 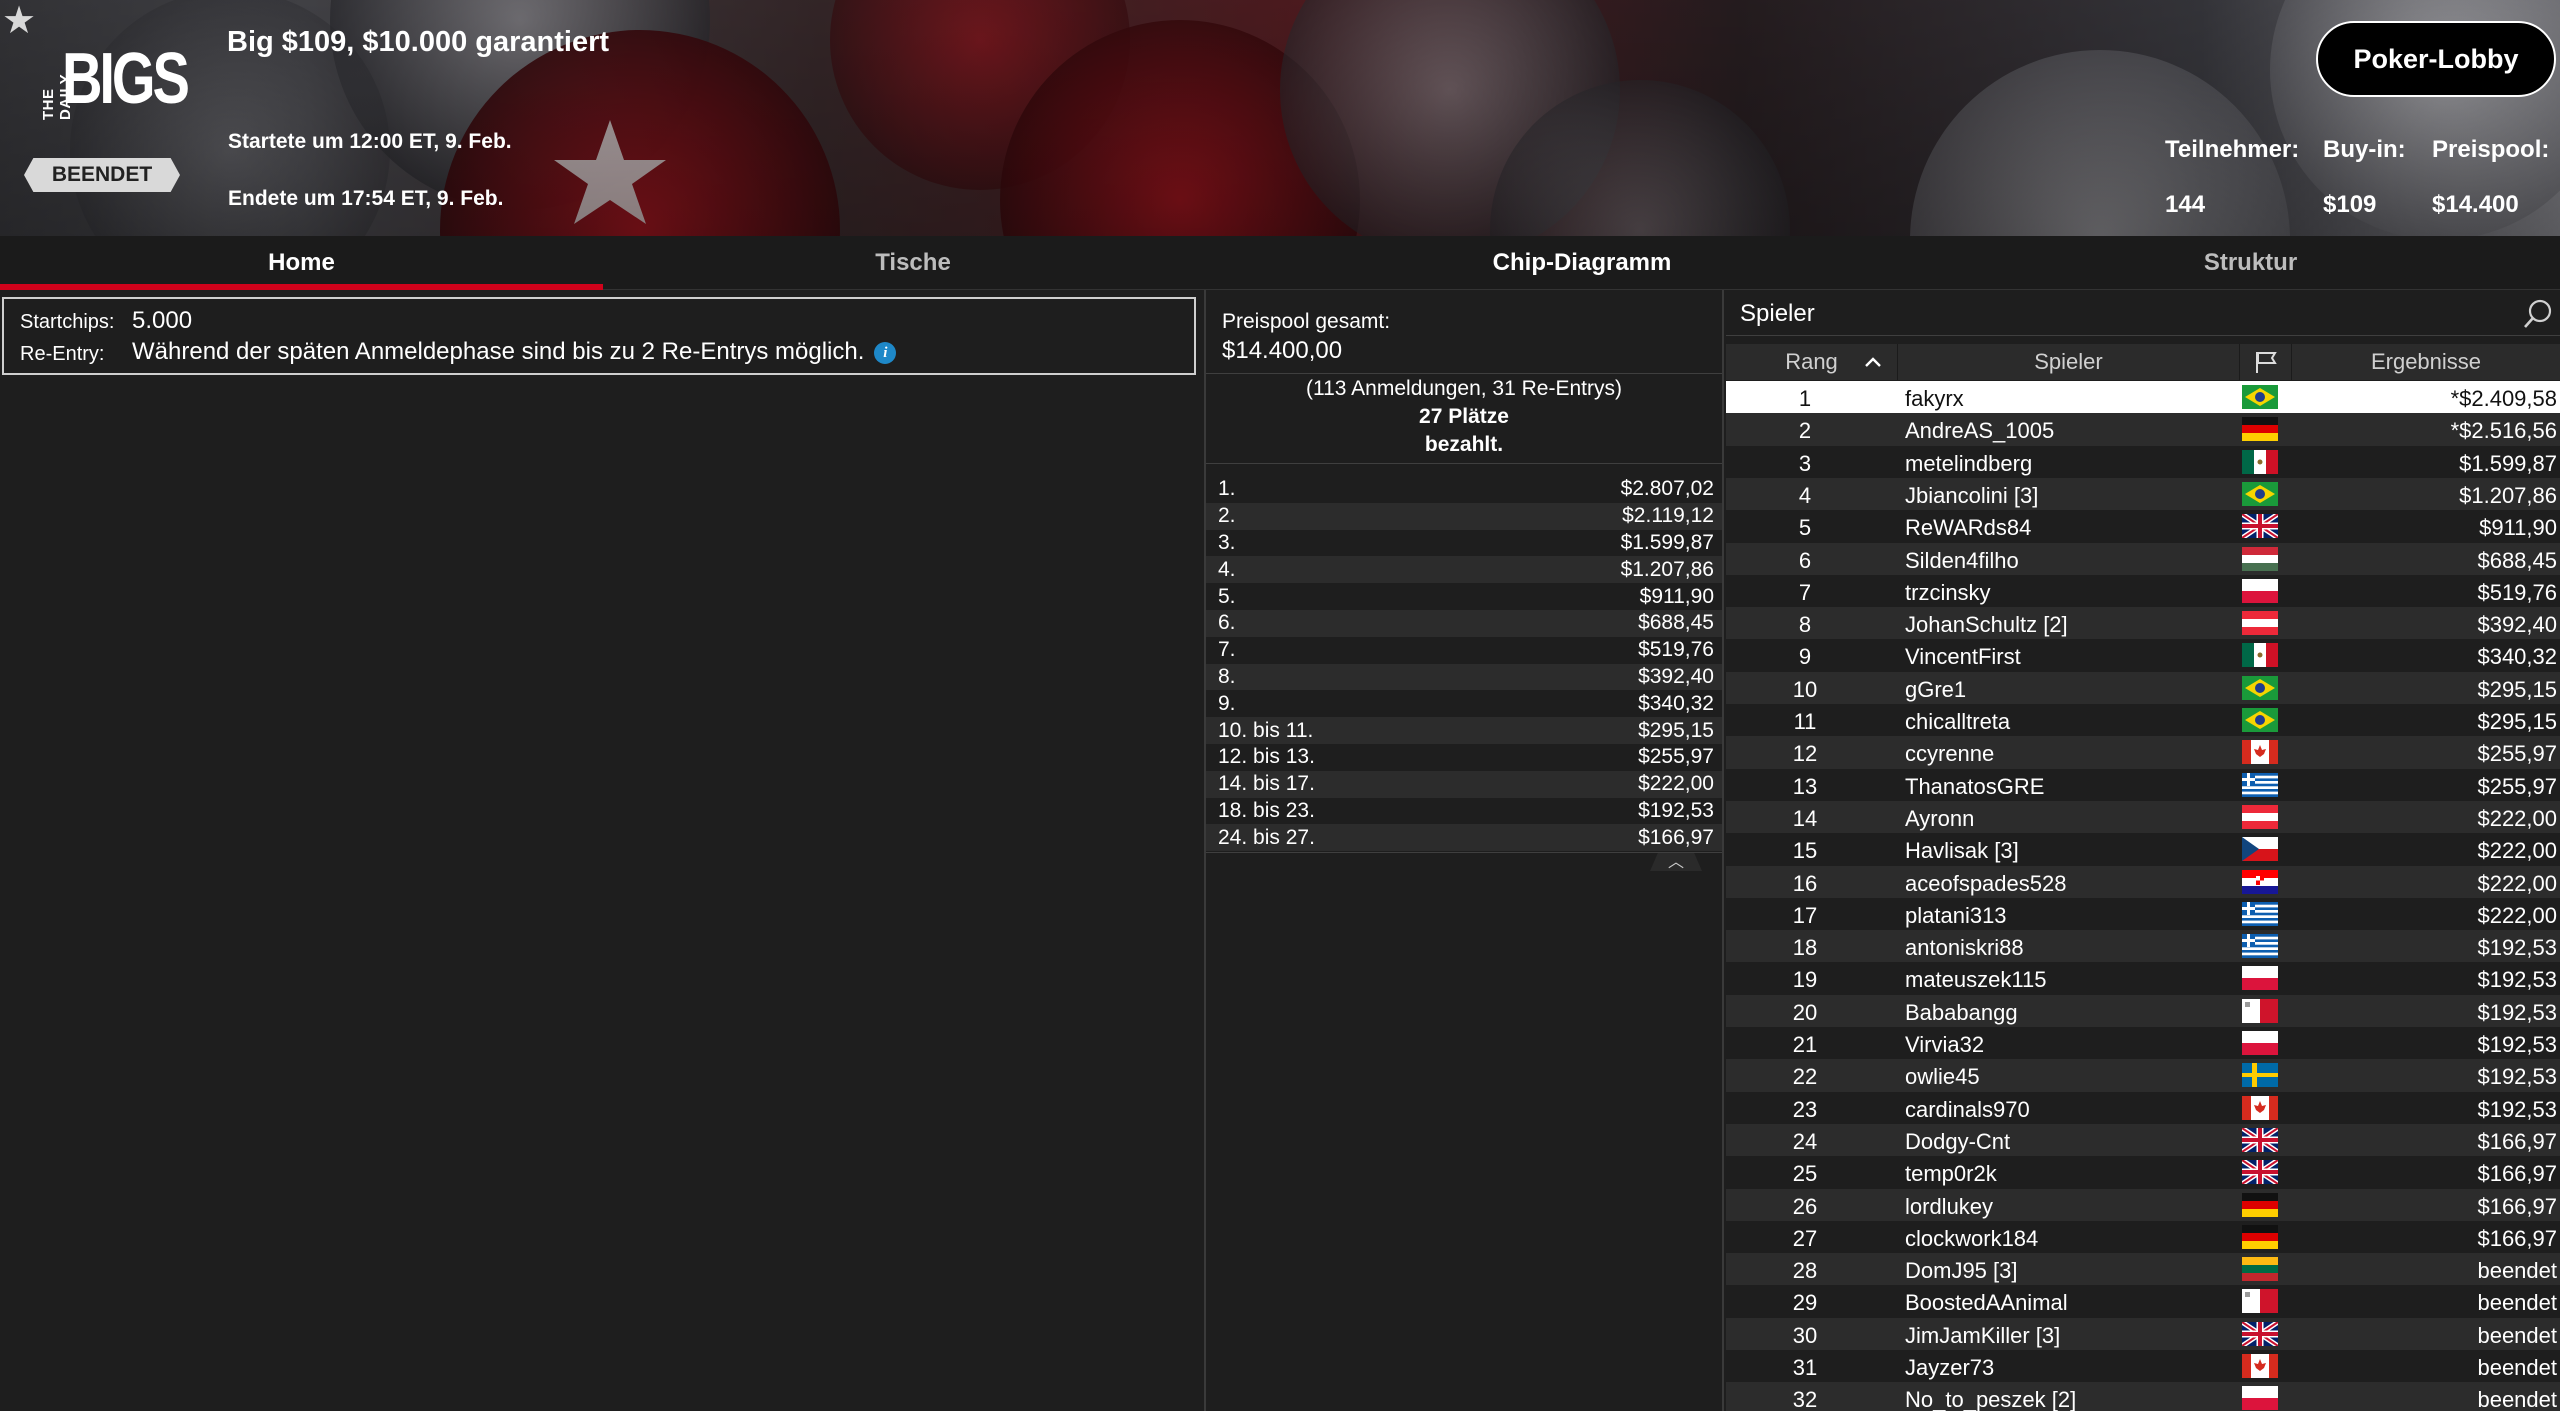 What do you see at coordinates (1805, 883) in the screenshot?
I see `player-rank: 16` at bounding box center [1805, 883].